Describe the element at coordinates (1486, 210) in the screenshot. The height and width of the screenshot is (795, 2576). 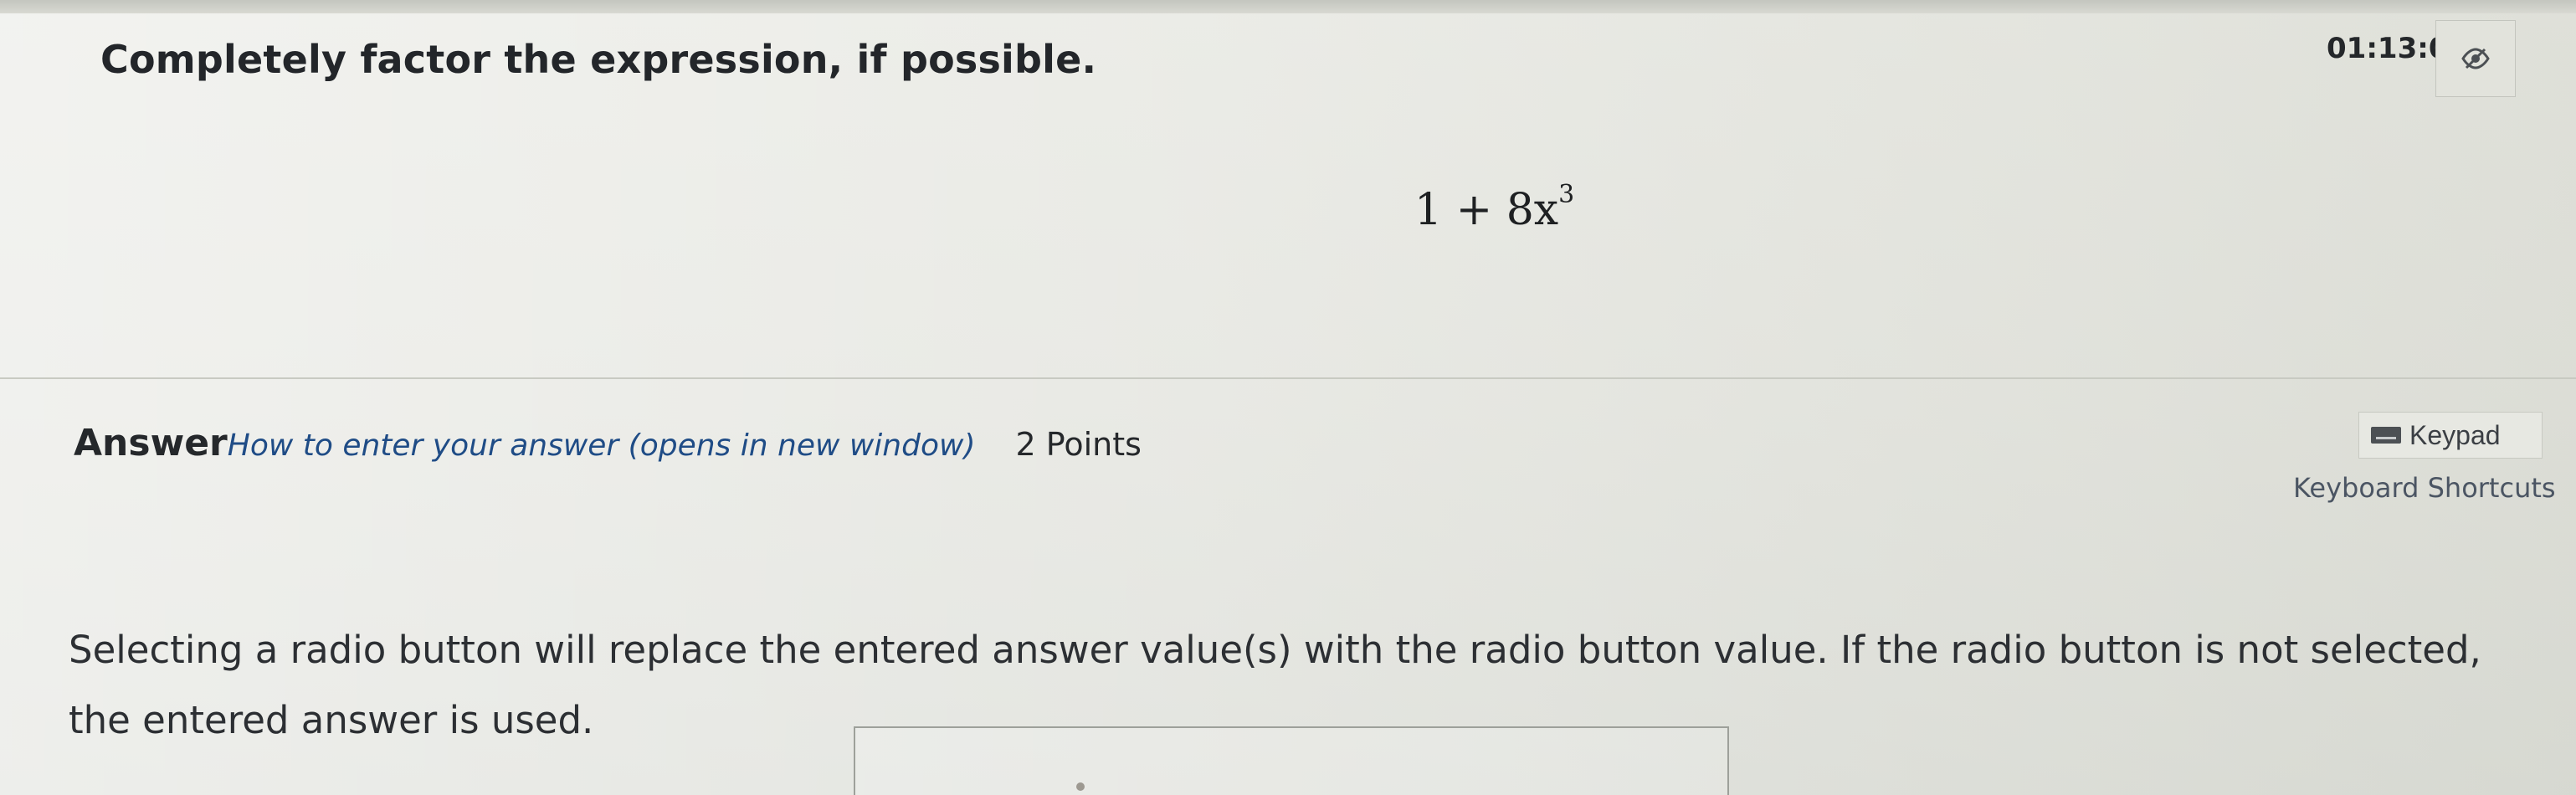
I see `expression-base: 1 + 8x` at that location.